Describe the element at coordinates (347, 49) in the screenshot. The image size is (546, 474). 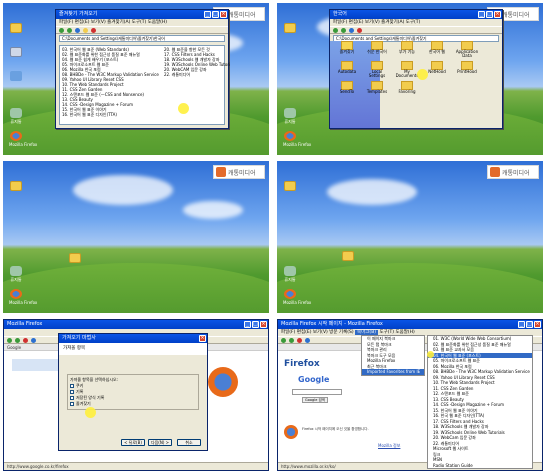
I see `folder-item: 즐겨찾기` at that location.